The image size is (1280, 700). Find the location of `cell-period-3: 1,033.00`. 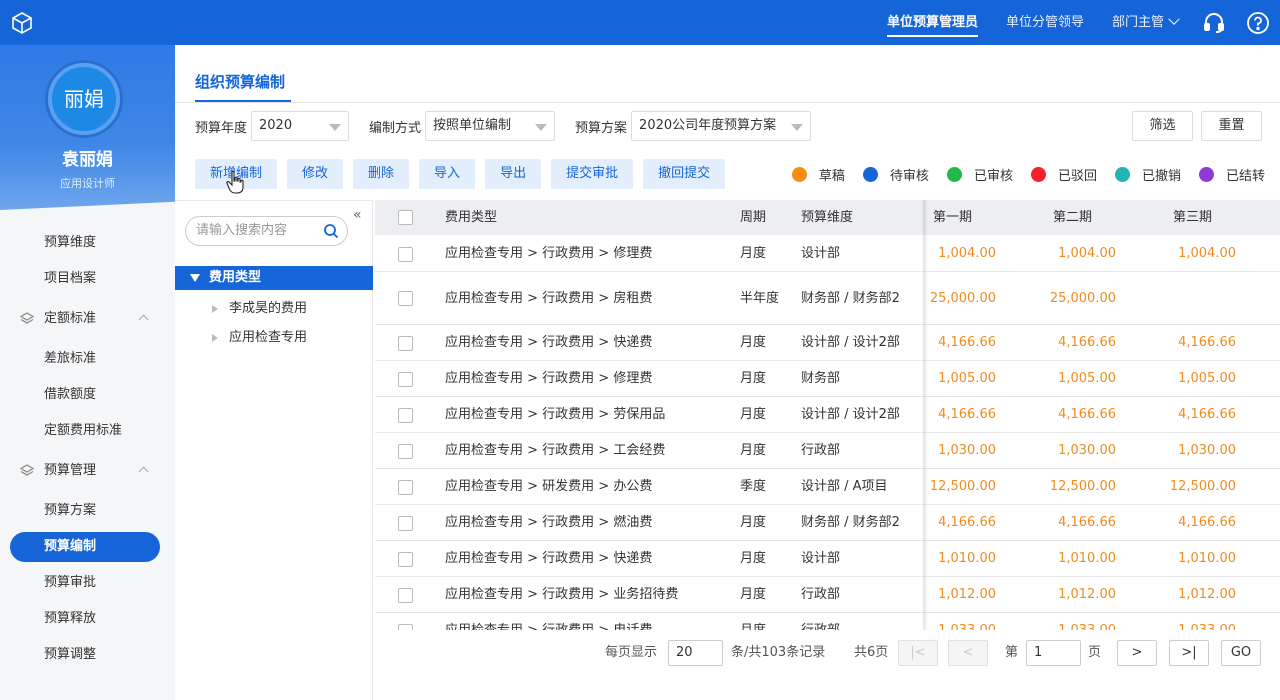

cell-period-3: 1,033.00 is located at coordinates (1195, 621).